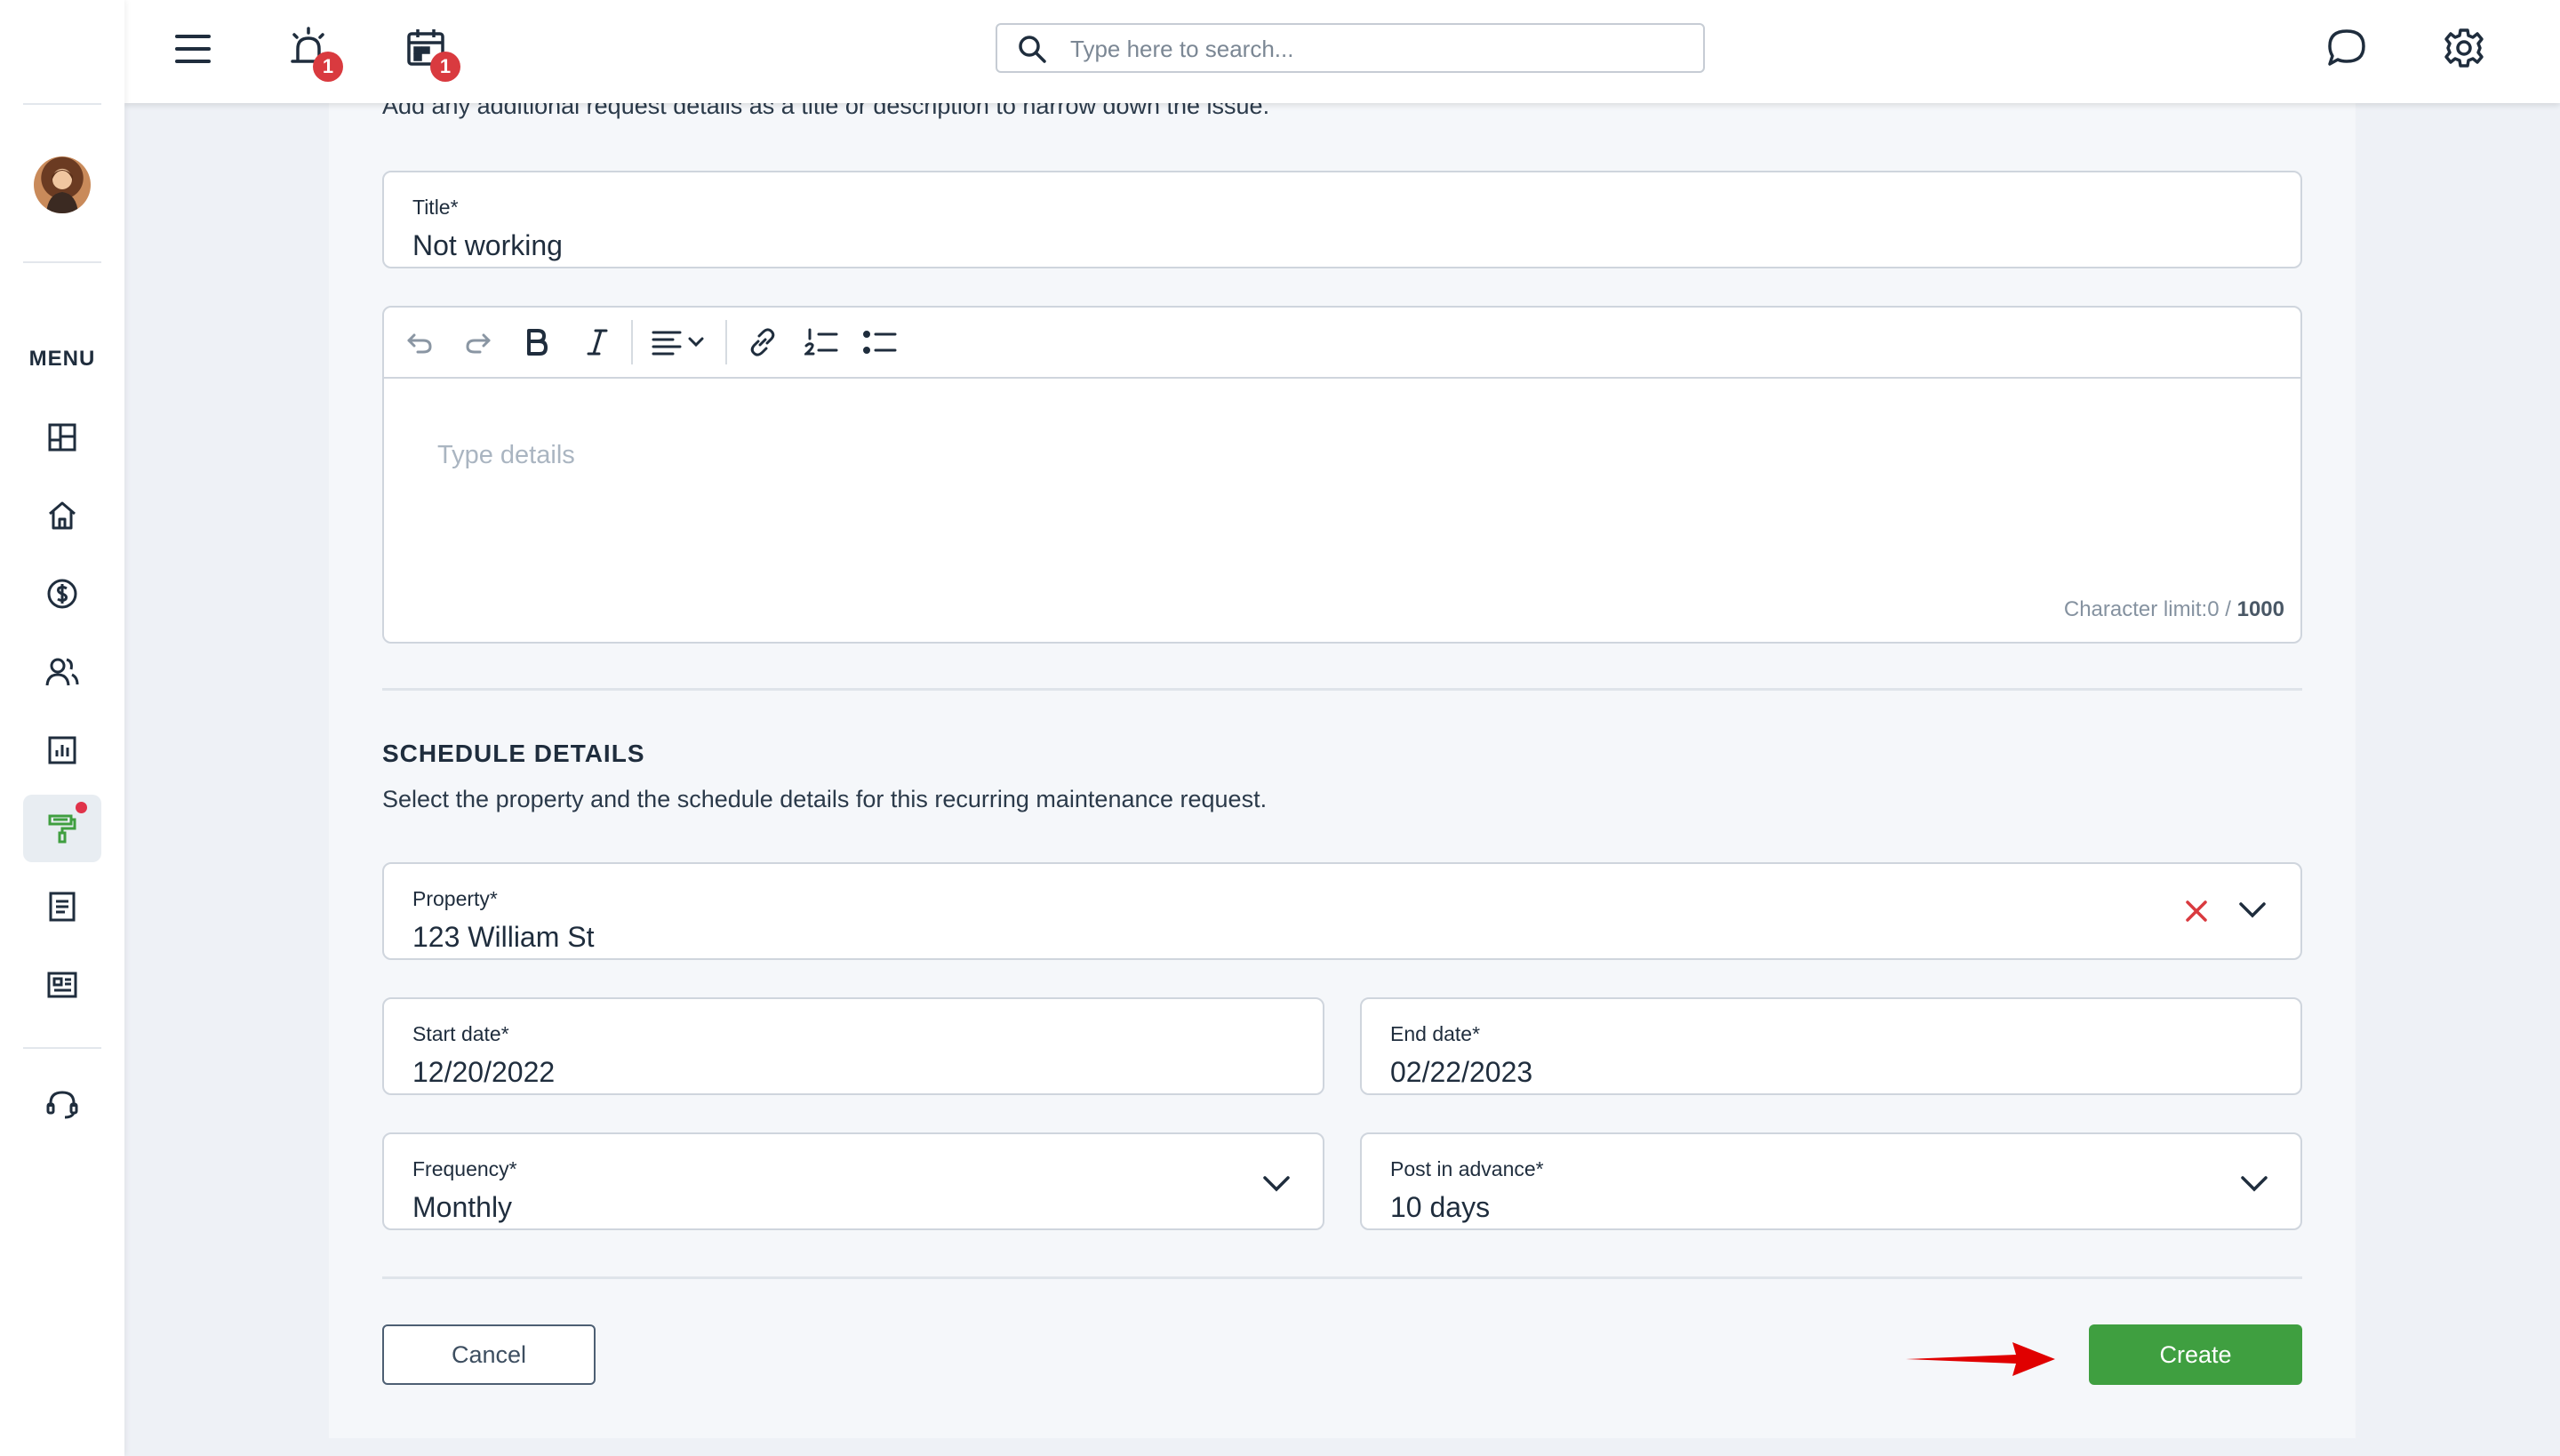  I want to click on end-date-label: End date*, so click(1435, 1033).